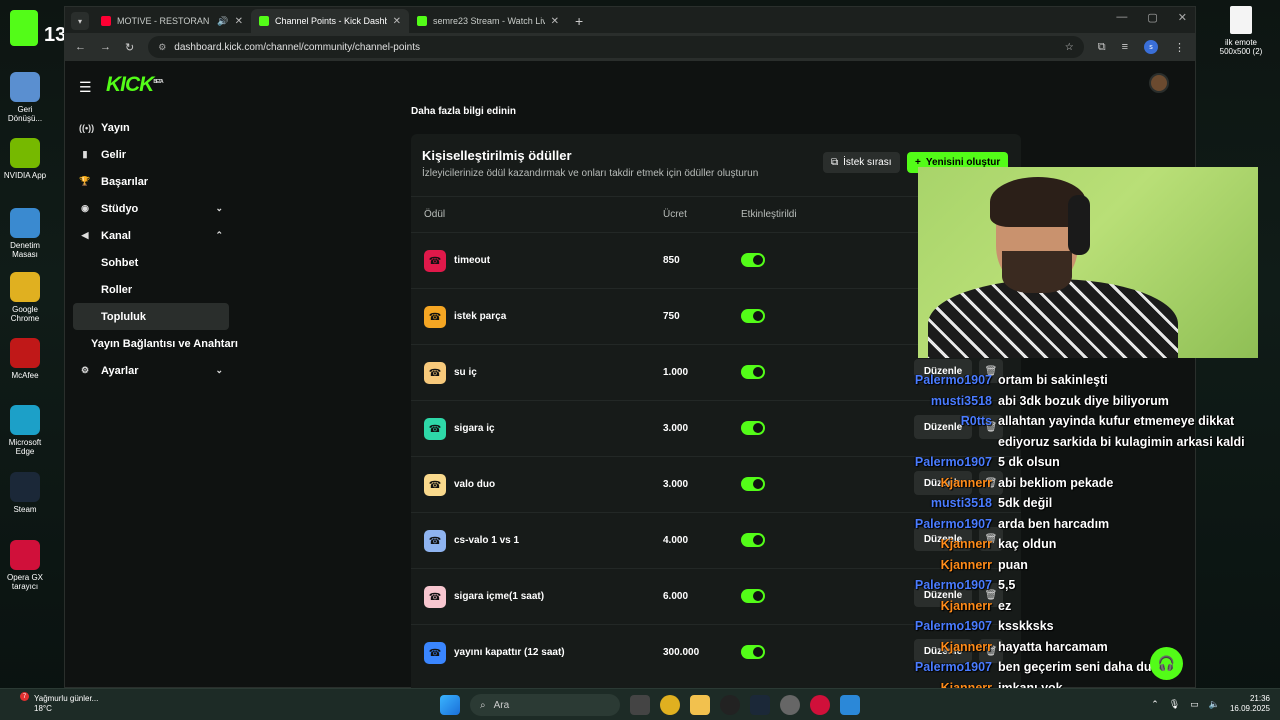  What do you see at coordinates (579, 21) in the screenshot?
I see `new-tab-icon: +` at bounding box center [579, 21].